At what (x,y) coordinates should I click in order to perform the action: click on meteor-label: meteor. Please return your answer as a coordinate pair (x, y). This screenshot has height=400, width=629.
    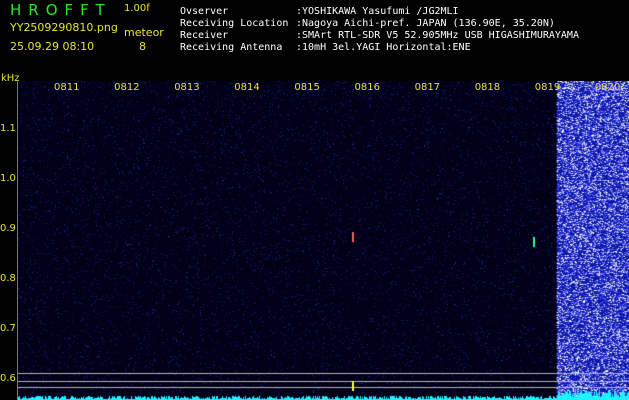
    Looking at the image, I should click on (144, 32).